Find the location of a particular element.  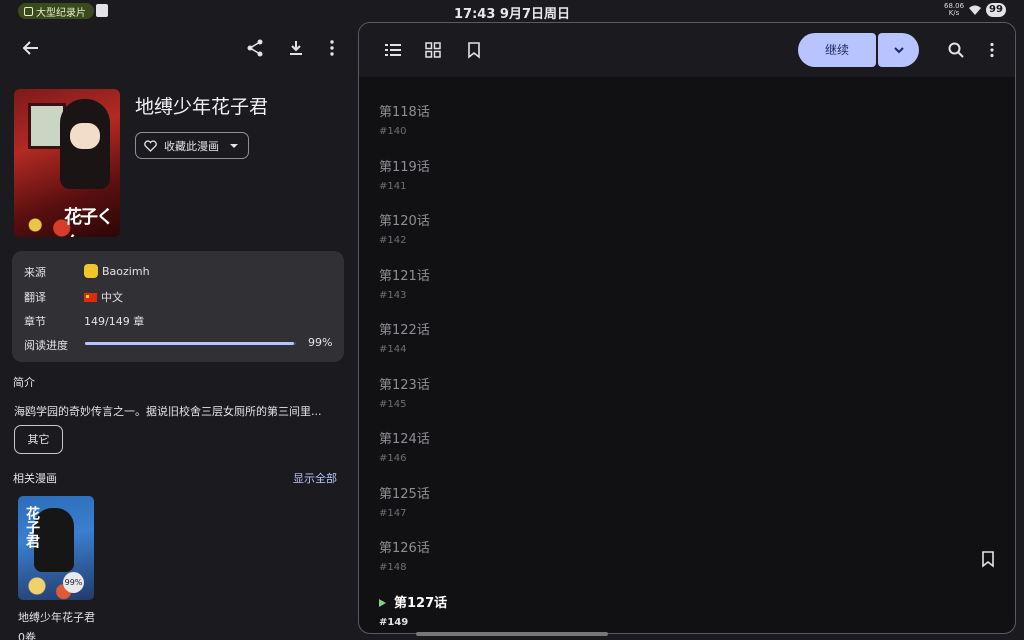

show-all-link: 显示全部 is located at coordinates (315, 478).